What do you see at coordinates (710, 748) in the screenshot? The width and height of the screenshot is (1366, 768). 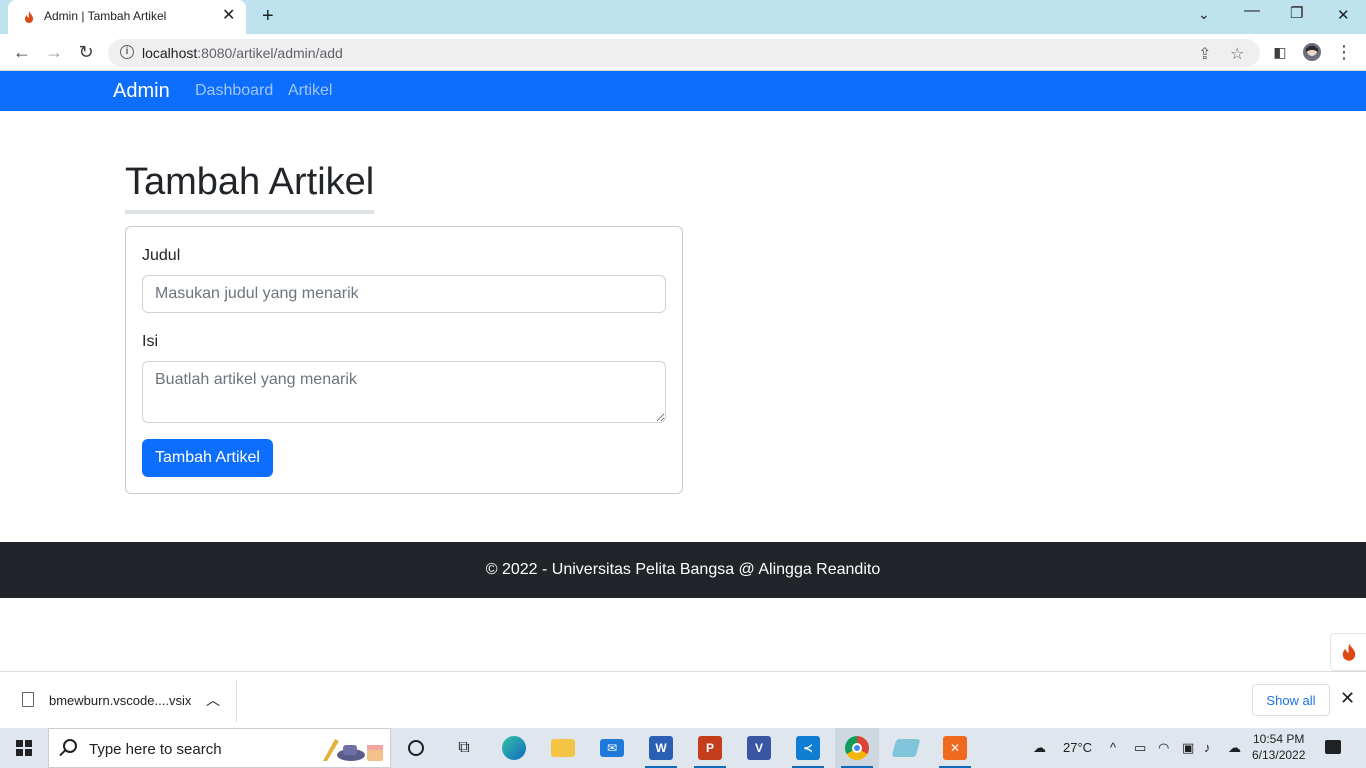 I see `powerpoint-icon: P` at bounding box center [710, 748].